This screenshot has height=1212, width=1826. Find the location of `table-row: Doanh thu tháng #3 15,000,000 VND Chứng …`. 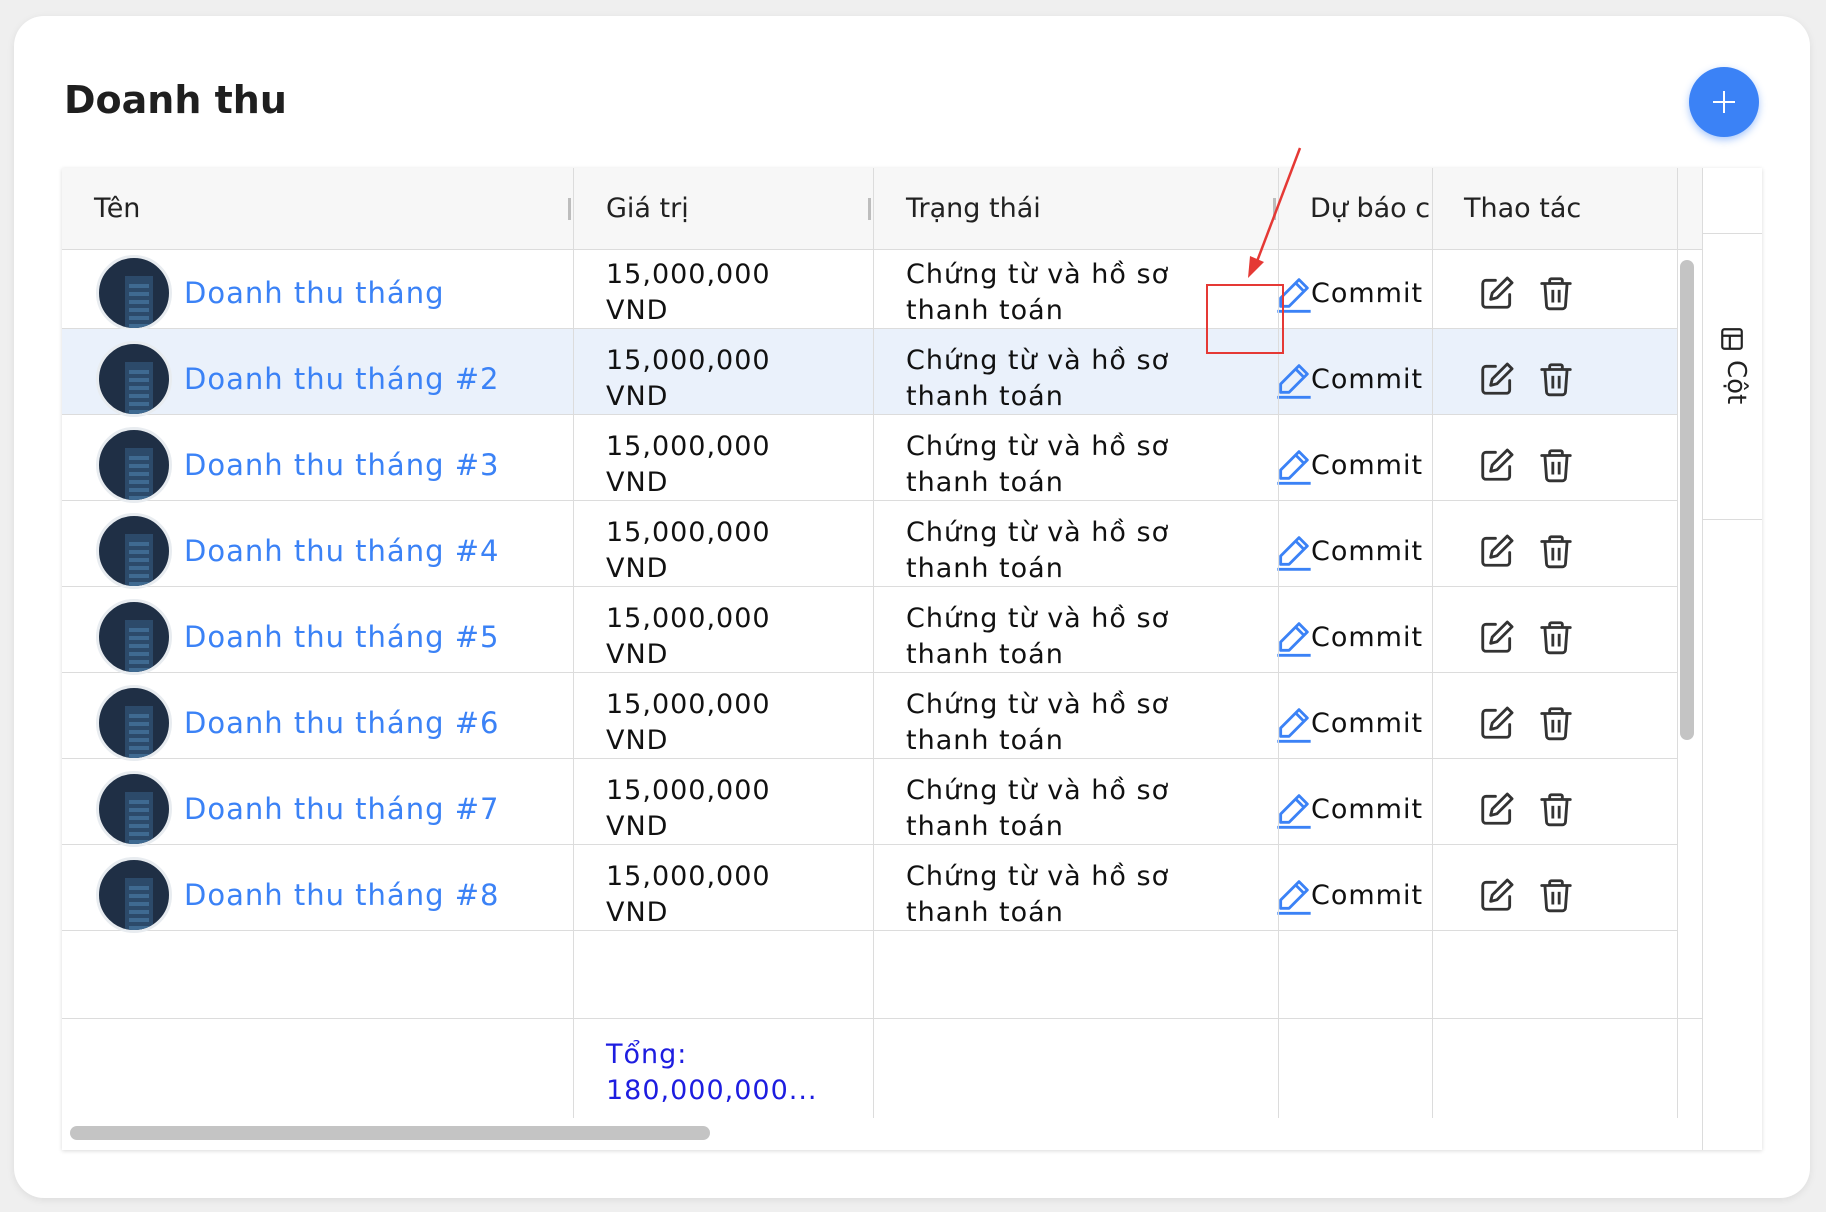

table-row: Doanh thu tháng #3 15,000,000 VND Chứng … is located at coordinates (869, 459).